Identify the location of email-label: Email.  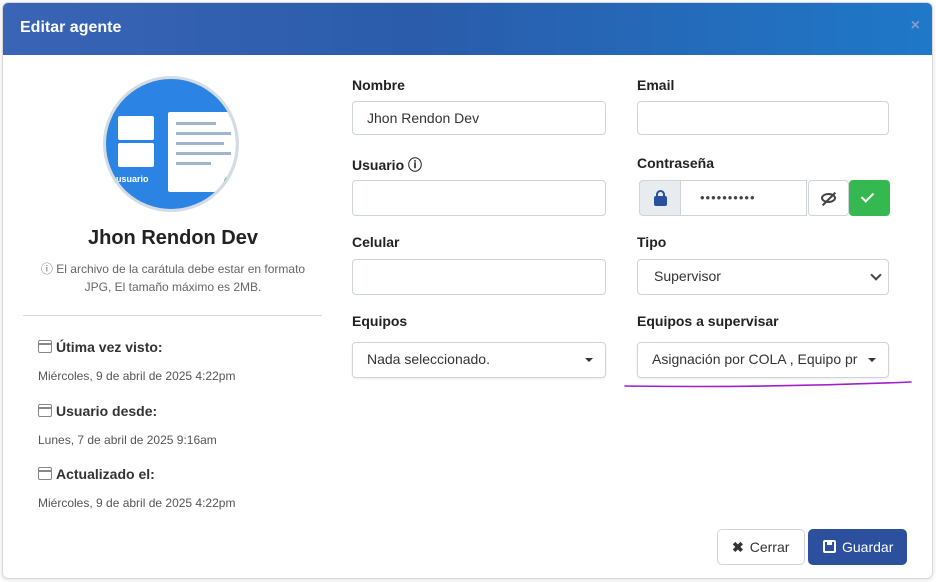
(656, 85).